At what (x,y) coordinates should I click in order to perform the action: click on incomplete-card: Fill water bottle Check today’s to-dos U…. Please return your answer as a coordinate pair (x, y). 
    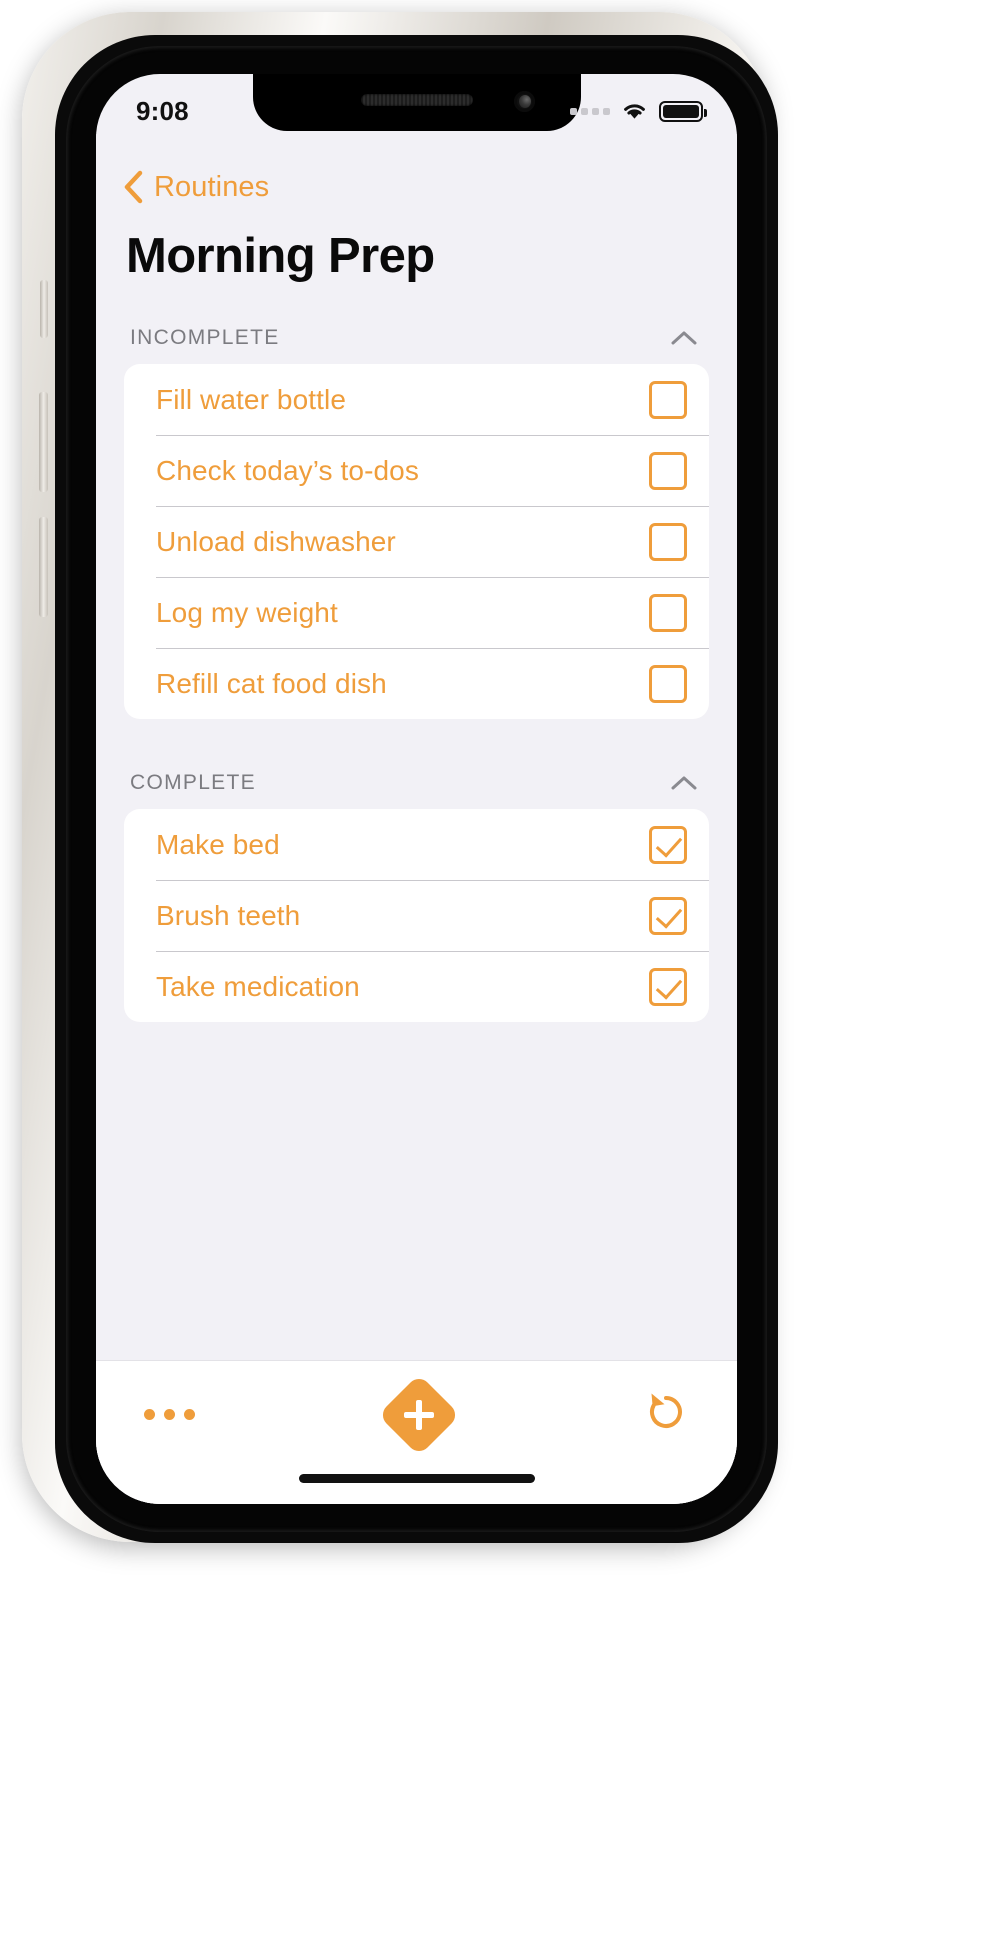
    Looking at the image, I should click on (416, 541).